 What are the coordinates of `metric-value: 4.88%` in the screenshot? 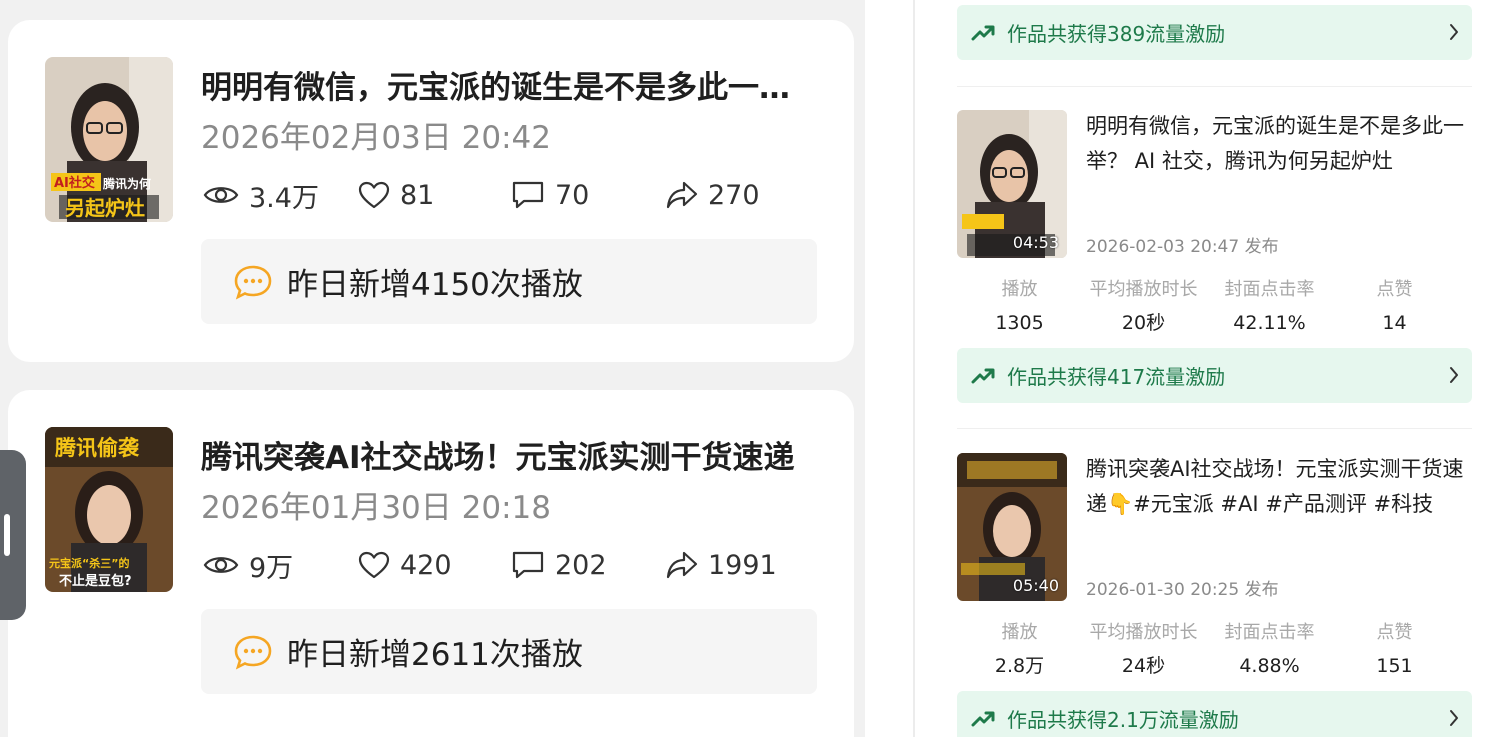 It's located at (1269, 666).